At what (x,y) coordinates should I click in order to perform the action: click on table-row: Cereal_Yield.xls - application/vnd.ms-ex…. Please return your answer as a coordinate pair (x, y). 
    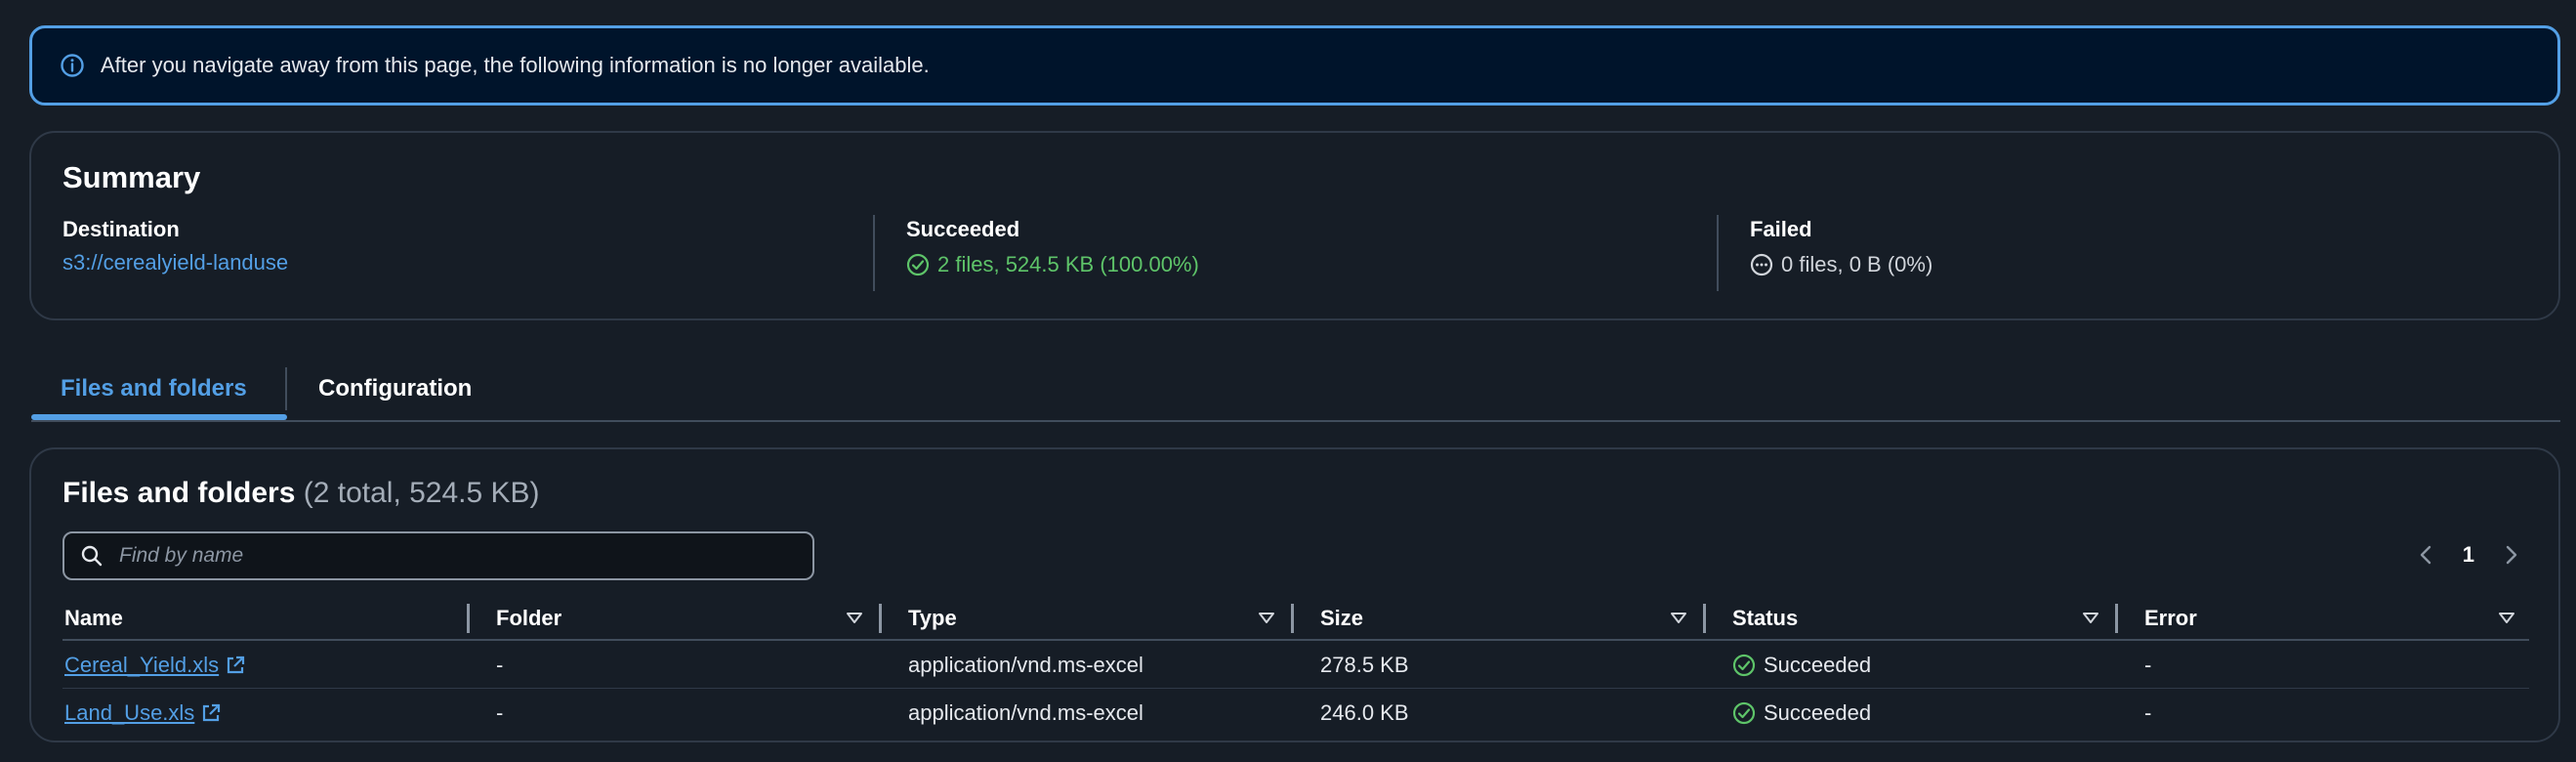
    Looking at the image, I should click on (1295, 665).